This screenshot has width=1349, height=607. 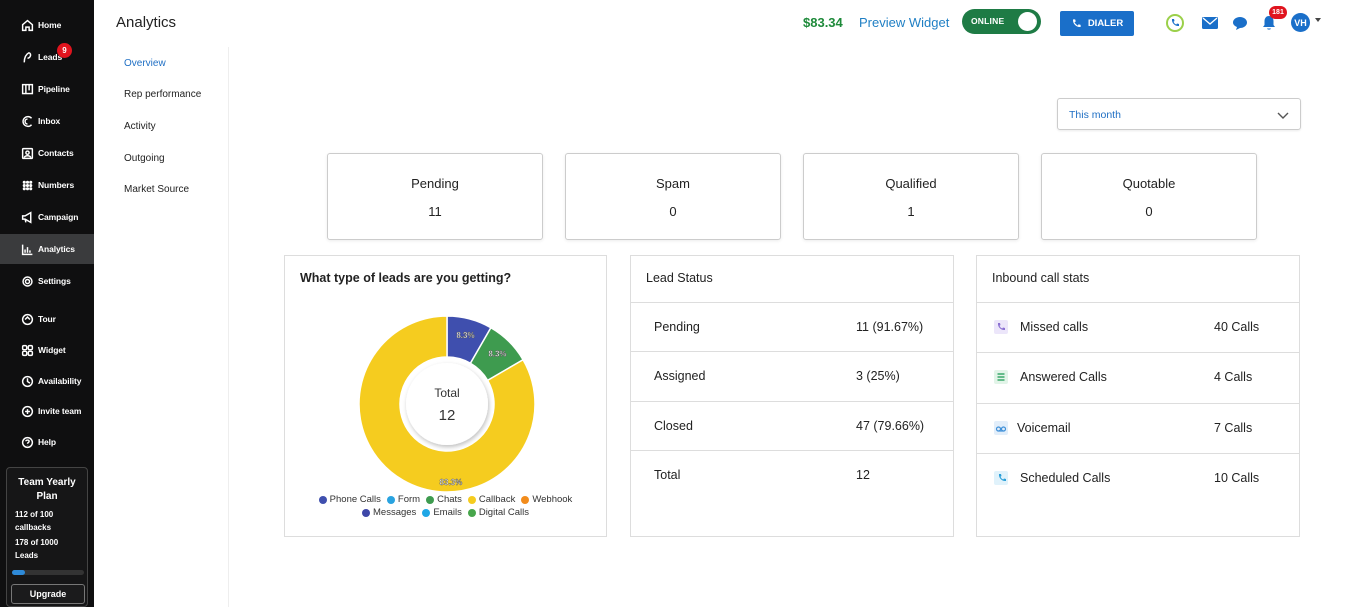 What do you see at coordinates (145, 63) in the screenshot?
I see `subnav-item-overview: Overview` at bounding box center [145, 63].